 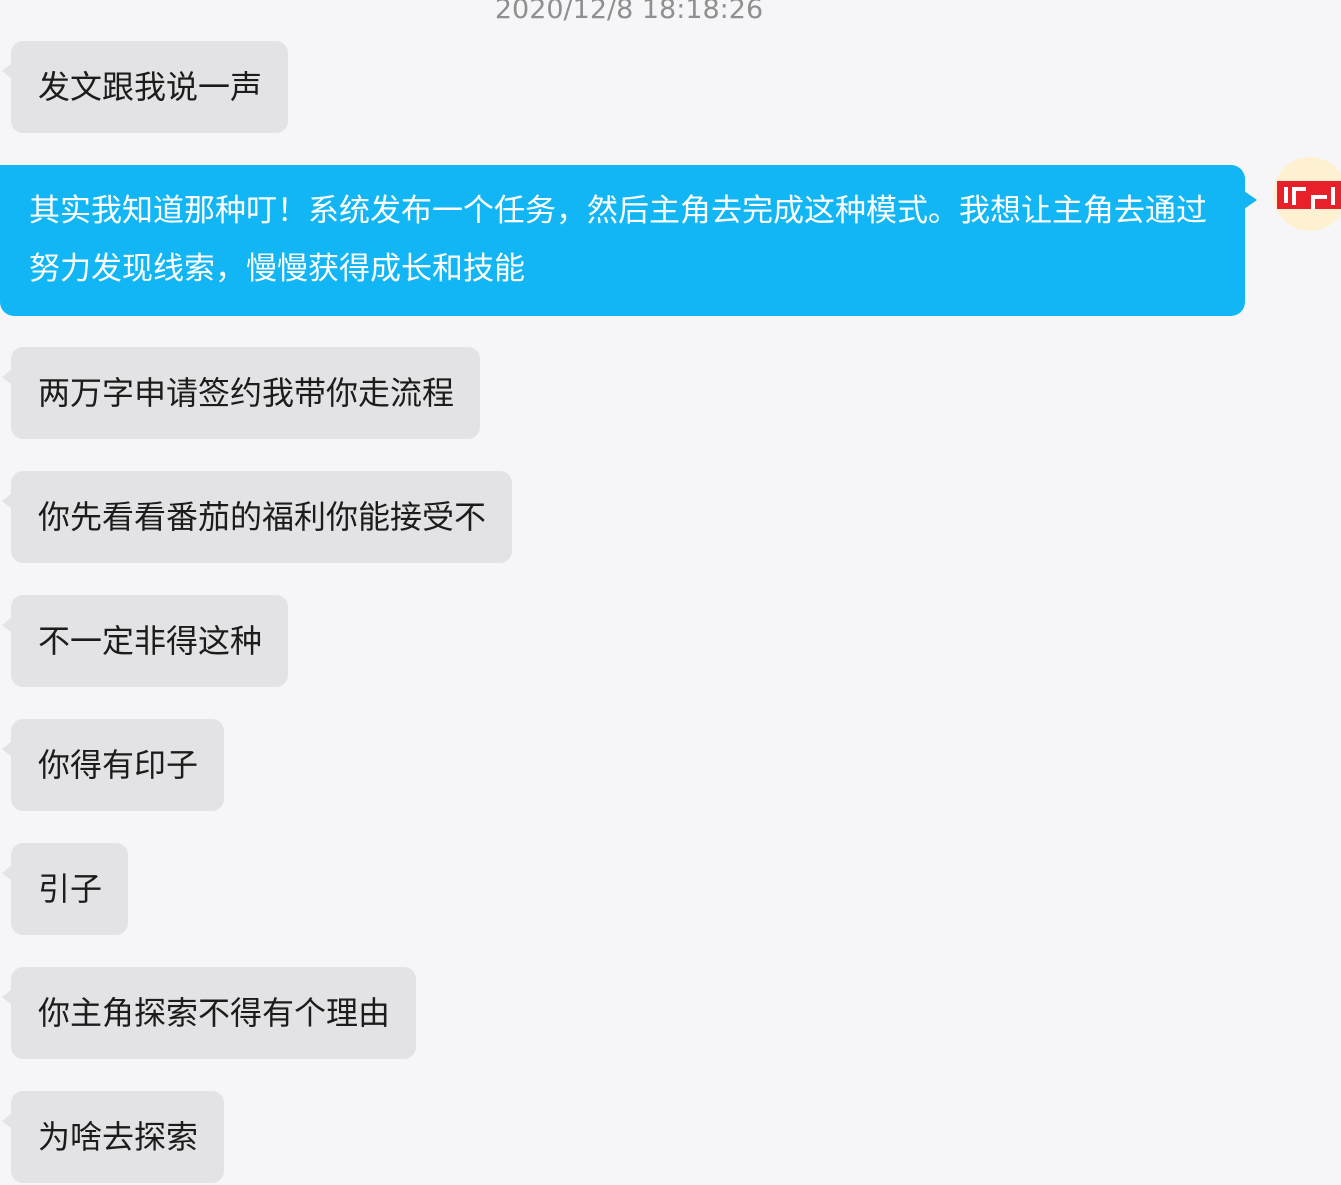 What do you see at coordinates (118, 1137) in the screenshot?
I see `message-text: 为啥去探索` at bounding box center [118, 1137].